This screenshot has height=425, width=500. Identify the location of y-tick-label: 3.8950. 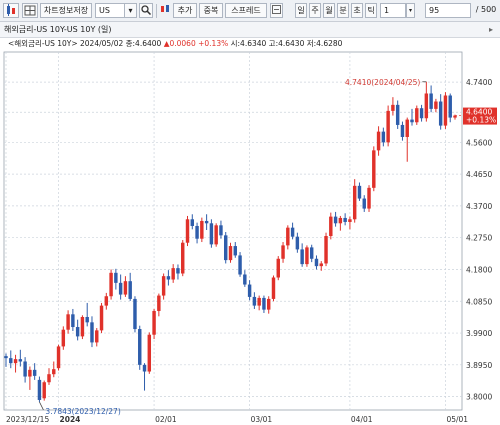
(479, 365).